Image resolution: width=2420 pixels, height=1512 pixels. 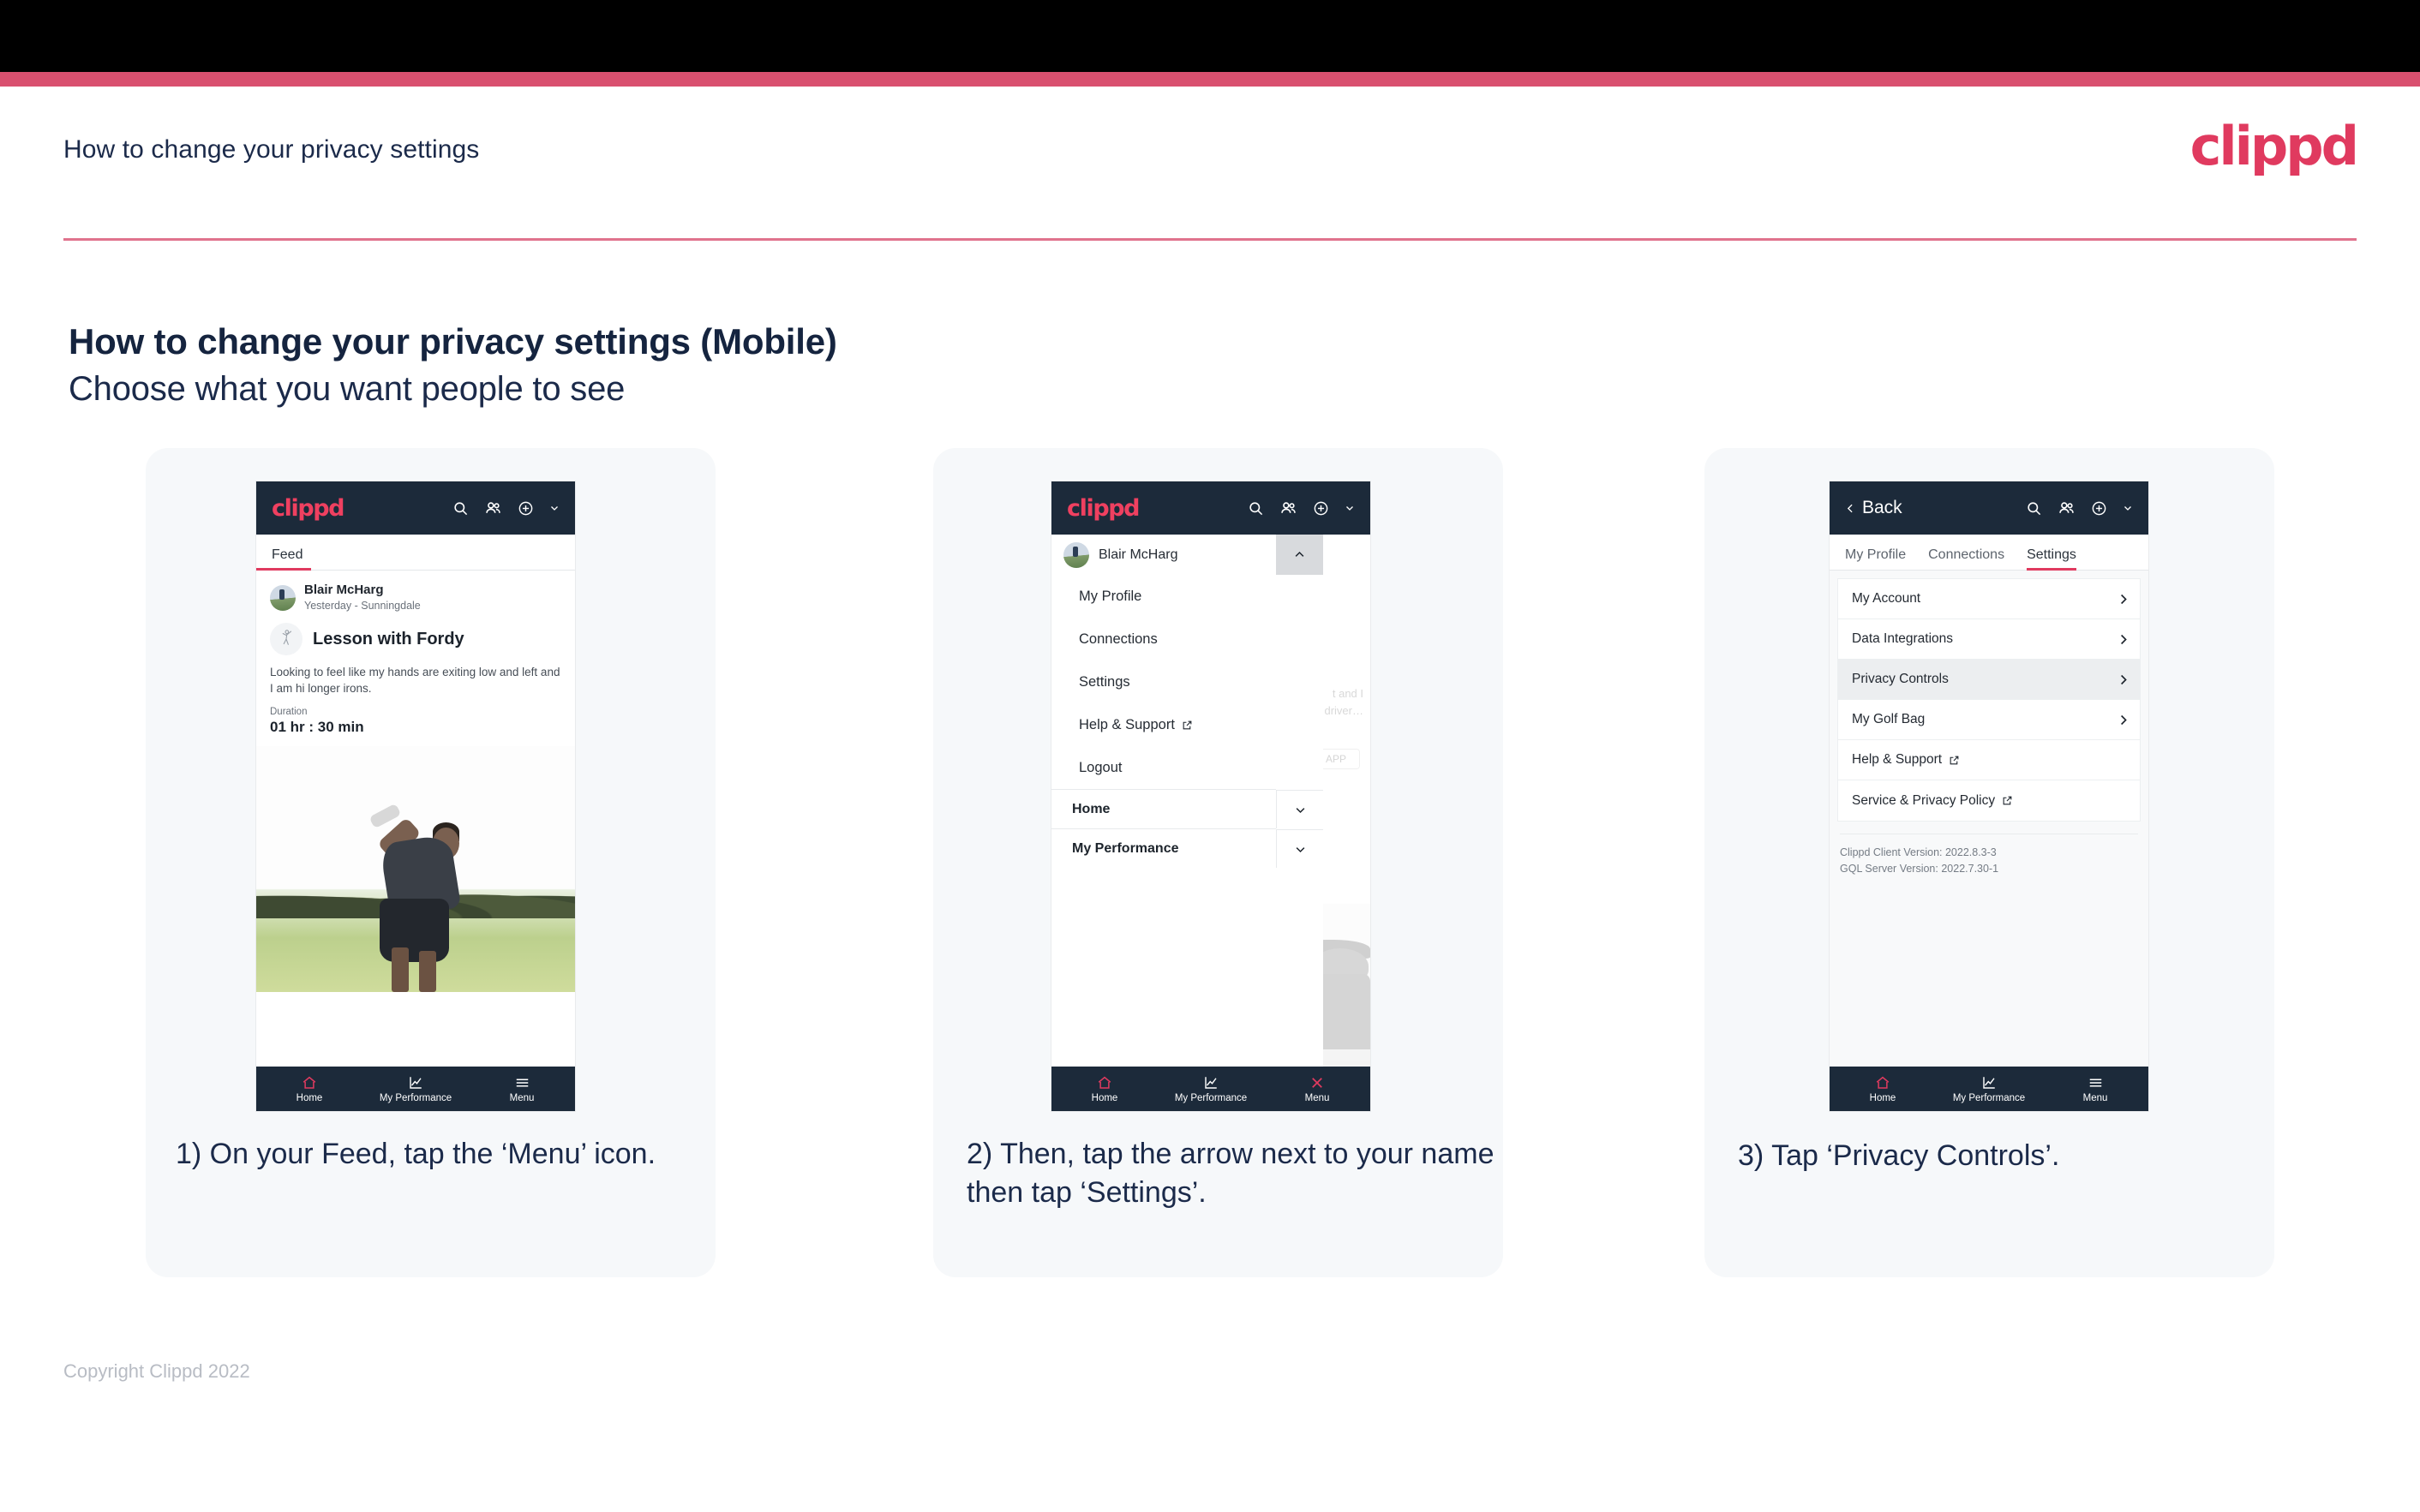 What do you see at coordinates (1104, 681) in the screenshot?
I see `drawer-item-label: Settings` at bounding box center [1104, 681].